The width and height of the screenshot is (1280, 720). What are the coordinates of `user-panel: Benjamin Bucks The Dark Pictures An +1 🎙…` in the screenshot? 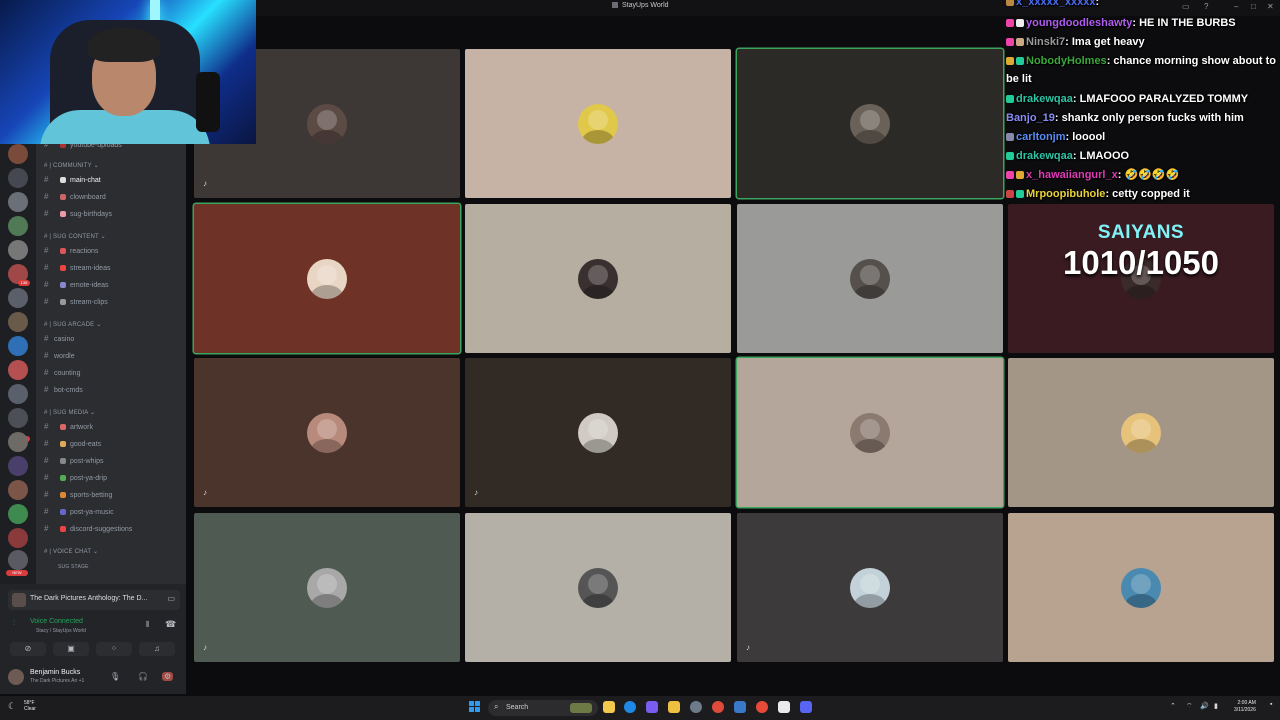 It's located at (94, 677).